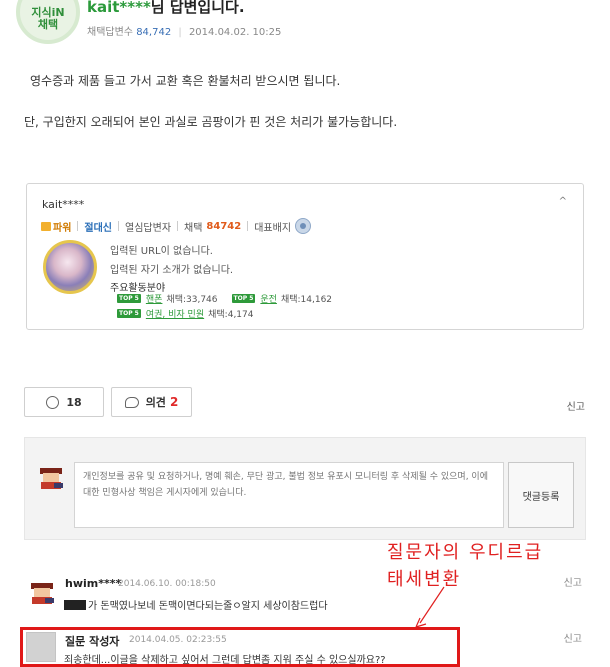 The width and height of the screenshot is (610, 667). What do you see at coordinates (306, 300) in the screenshot?
I see `activity-count: 채택:14,162` at bounding box center [306, 300].